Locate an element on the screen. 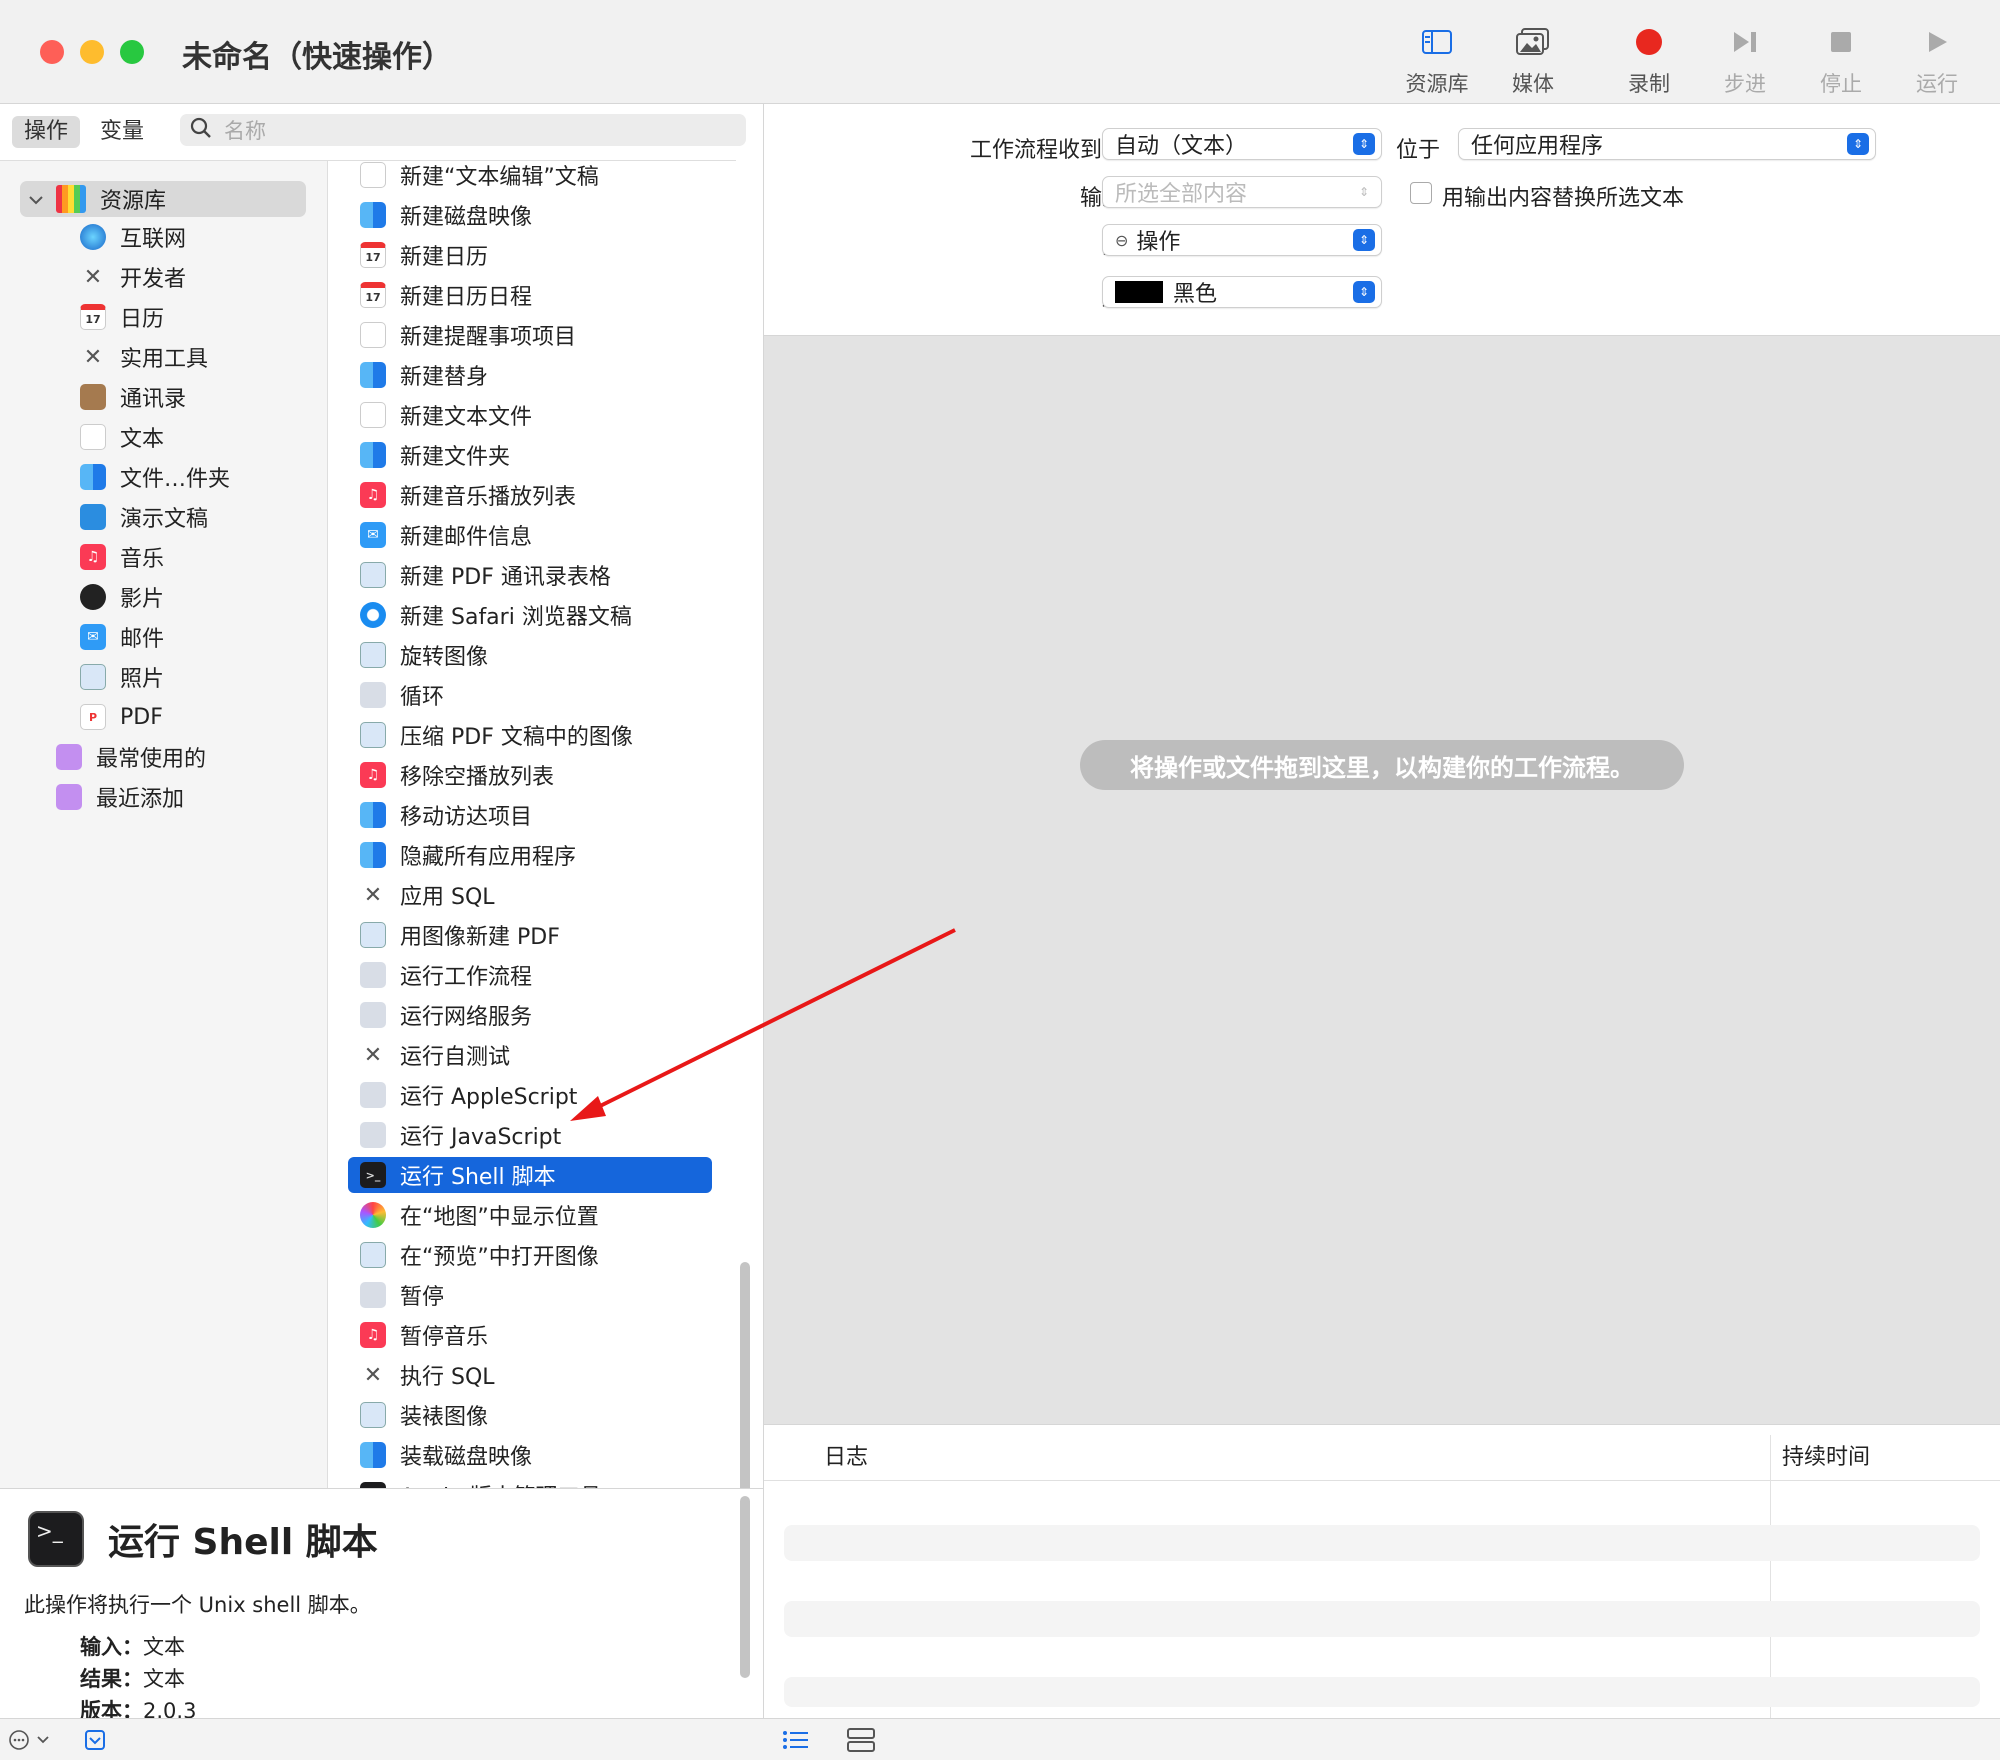  action-item-label: 运行自测试 is located at coordinates (455, 1057).